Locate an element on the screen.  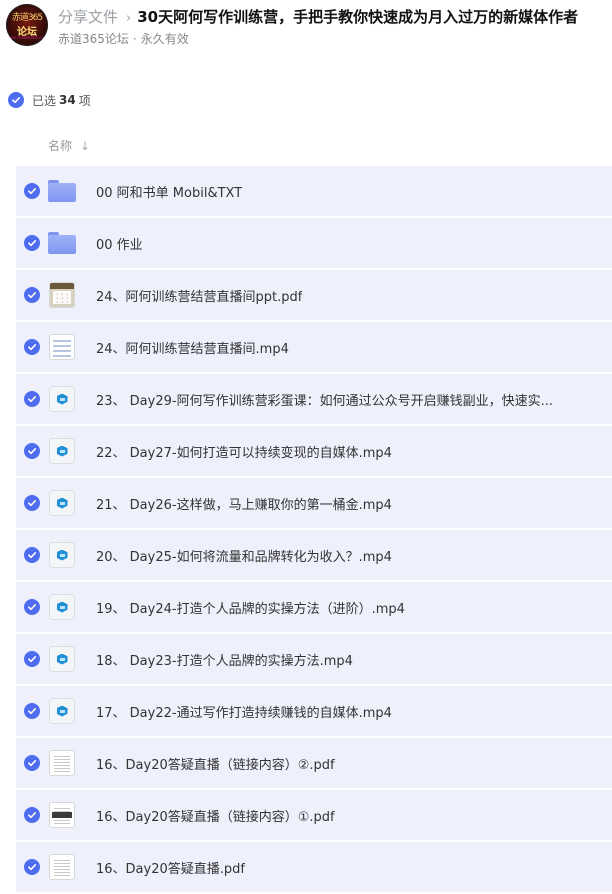
sharer-name: 赤道365论坛 is located at coordinates (93, 39).